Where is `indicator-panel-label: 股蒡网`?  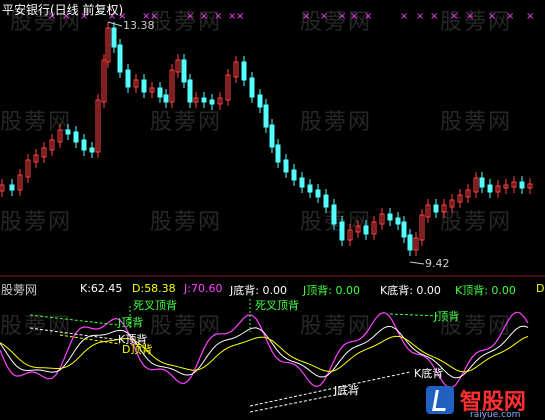
indicator-panel-label: 股蒡网 is located at coordinates (19, 290).